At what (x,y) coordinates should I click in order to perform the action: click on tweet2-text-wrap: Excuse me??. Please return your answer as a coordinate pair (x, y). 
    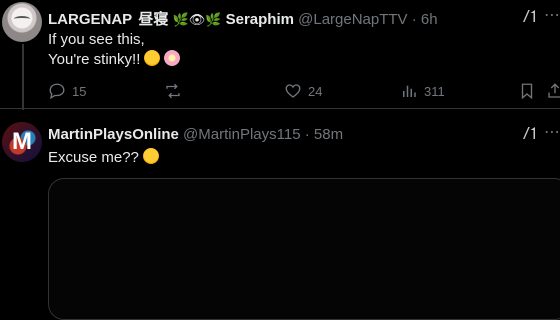
    Looking at the image, I should click on (103, 158).